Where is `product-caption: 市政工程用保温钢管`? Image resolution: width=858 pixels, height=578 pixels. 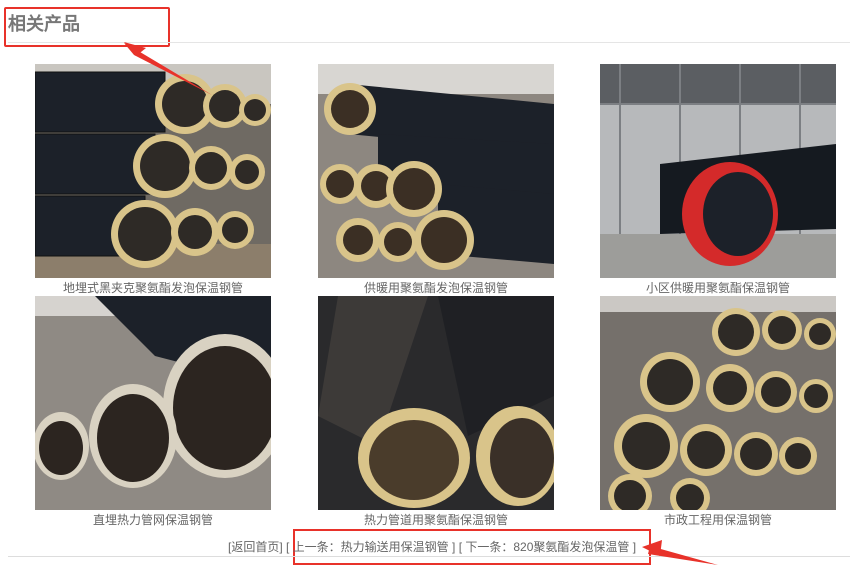 product-caption: 市政工程用保温钢管 is located at coordinates (718, 520).